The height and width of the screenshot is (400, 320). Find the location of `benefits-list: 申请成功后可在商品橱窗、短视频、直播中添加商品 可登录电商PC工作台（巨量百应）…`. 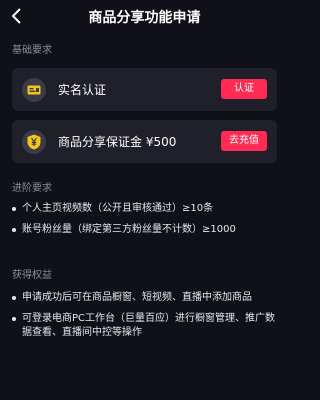

benefits-list: 申请成功后可在商品橱窗、短视频、直播中添加商品 可登录电商PC工作台（巨量百应）… is located at coordinates (146, 319).